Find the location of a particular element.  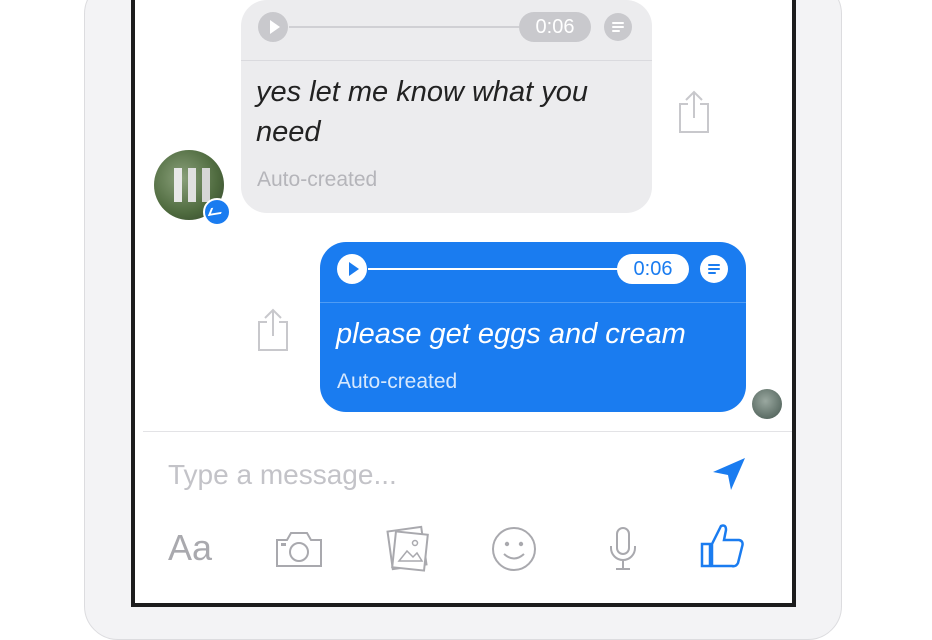

text-format-button: Aa is located at coordinates (190, 548).